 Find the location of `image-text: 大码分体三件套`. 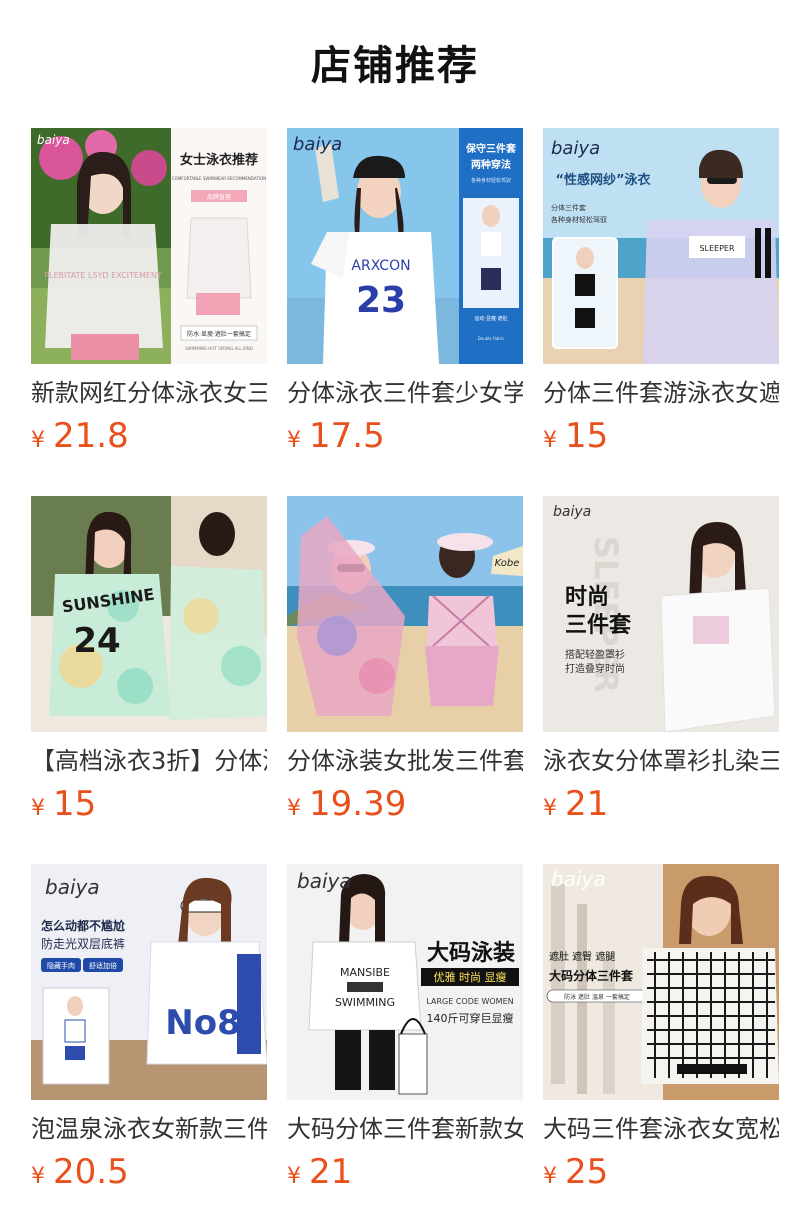

image-text: 大码分体三件套 is located at coordinates (591, 975).